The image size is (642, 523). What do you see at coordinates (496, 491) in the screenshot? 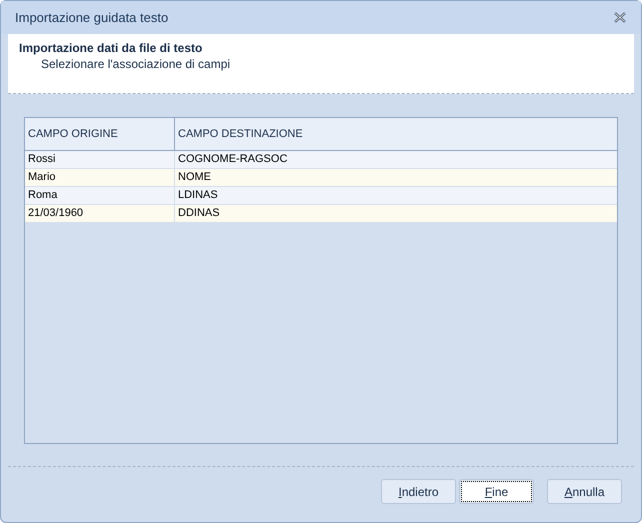
I see `dialog-button: Fine` at bounding box center [496, 491].